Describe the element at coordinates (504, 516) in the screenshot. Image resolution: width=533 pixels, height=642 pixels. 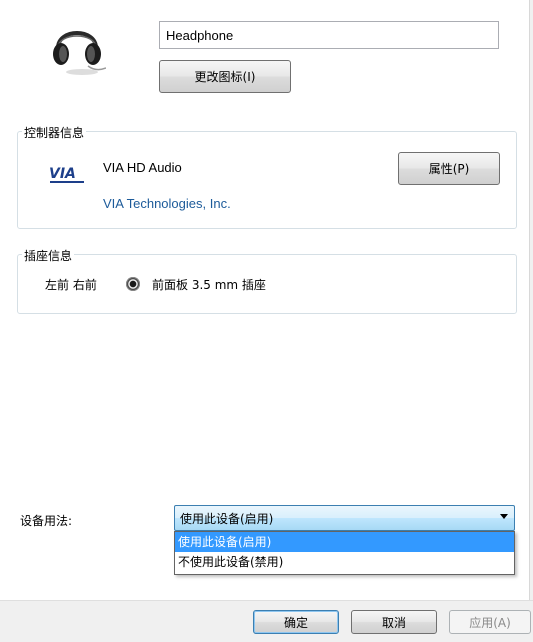
I see `chevron-down-icon` at that location.